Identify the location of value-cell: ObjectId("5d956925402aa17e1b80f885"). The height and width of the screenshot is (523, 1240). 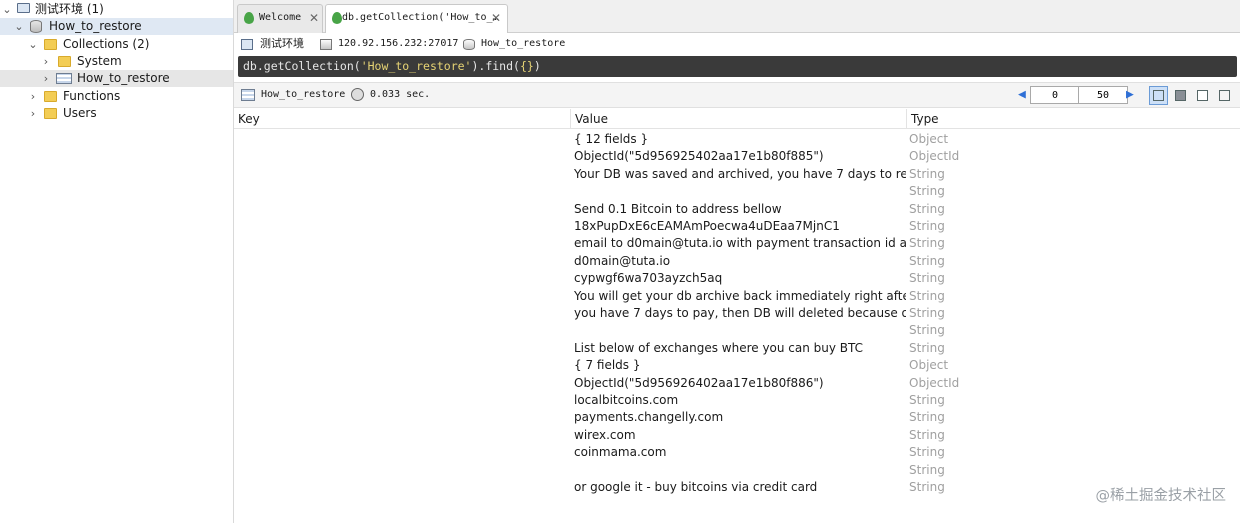
(699, 156).